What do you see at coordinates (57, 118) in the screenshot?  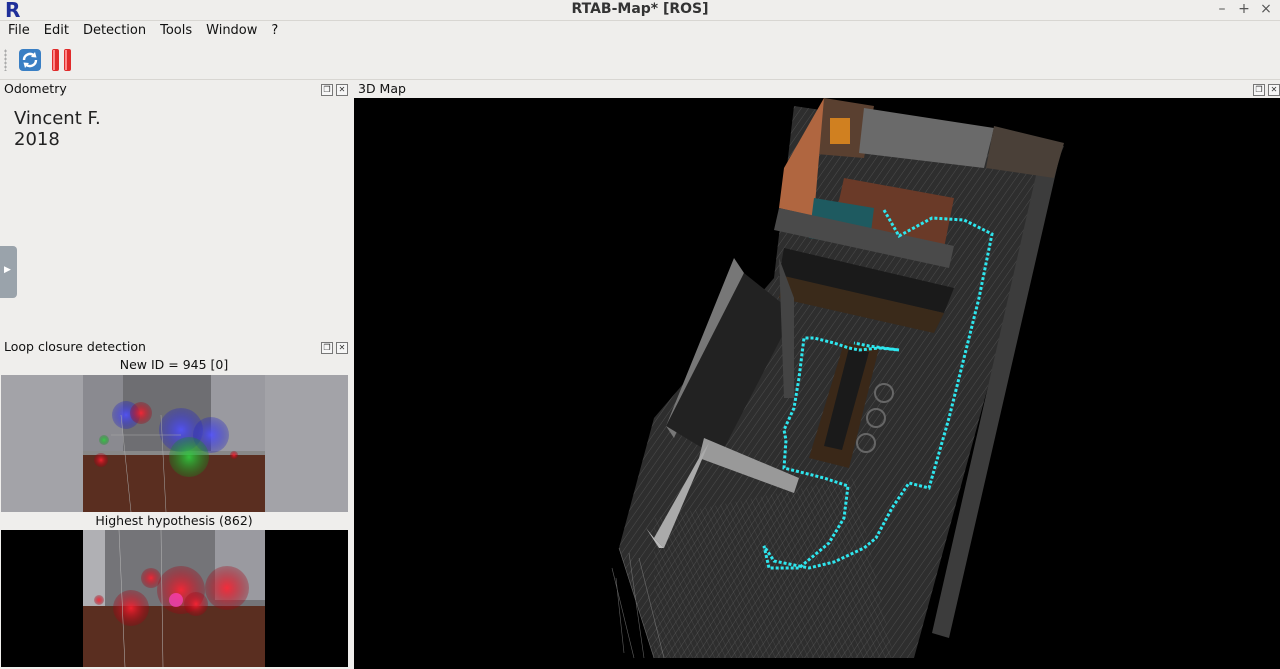 I see `odometry-line1: Vincent F.` at bounding box center [57, 118].